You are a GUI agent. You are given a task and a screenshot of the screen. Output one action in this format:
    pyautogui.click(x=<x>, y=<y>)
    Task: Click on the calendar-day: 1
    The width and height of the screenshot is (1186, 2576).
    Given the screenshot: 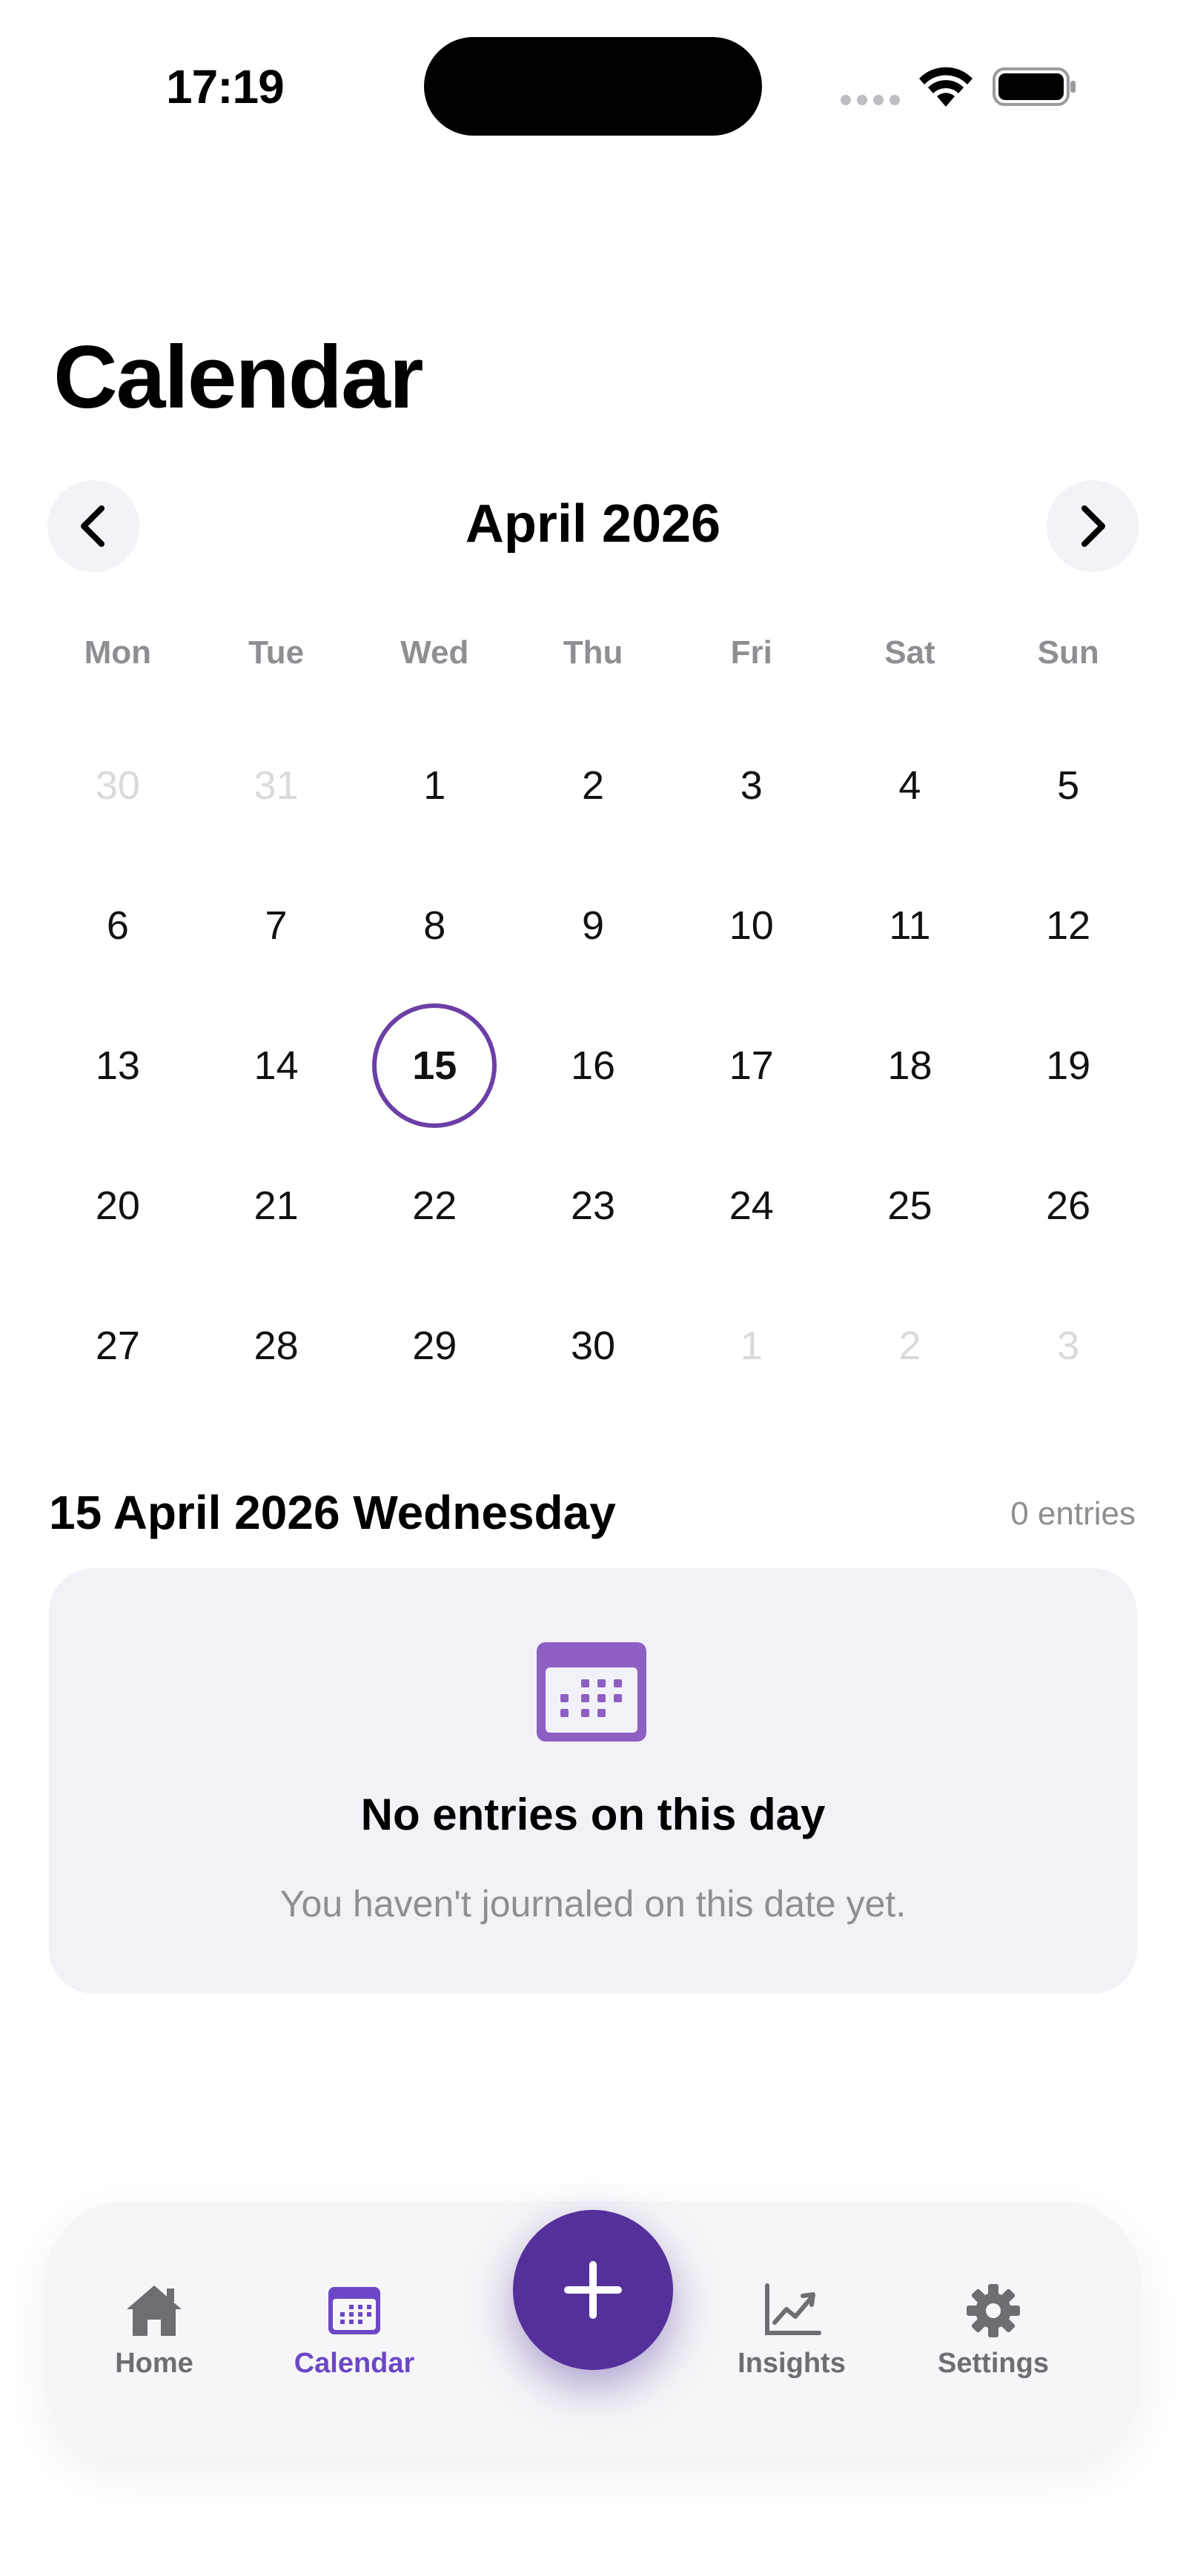 What is the action you would take?
    pyautogui.click(x=435, y=785)
    